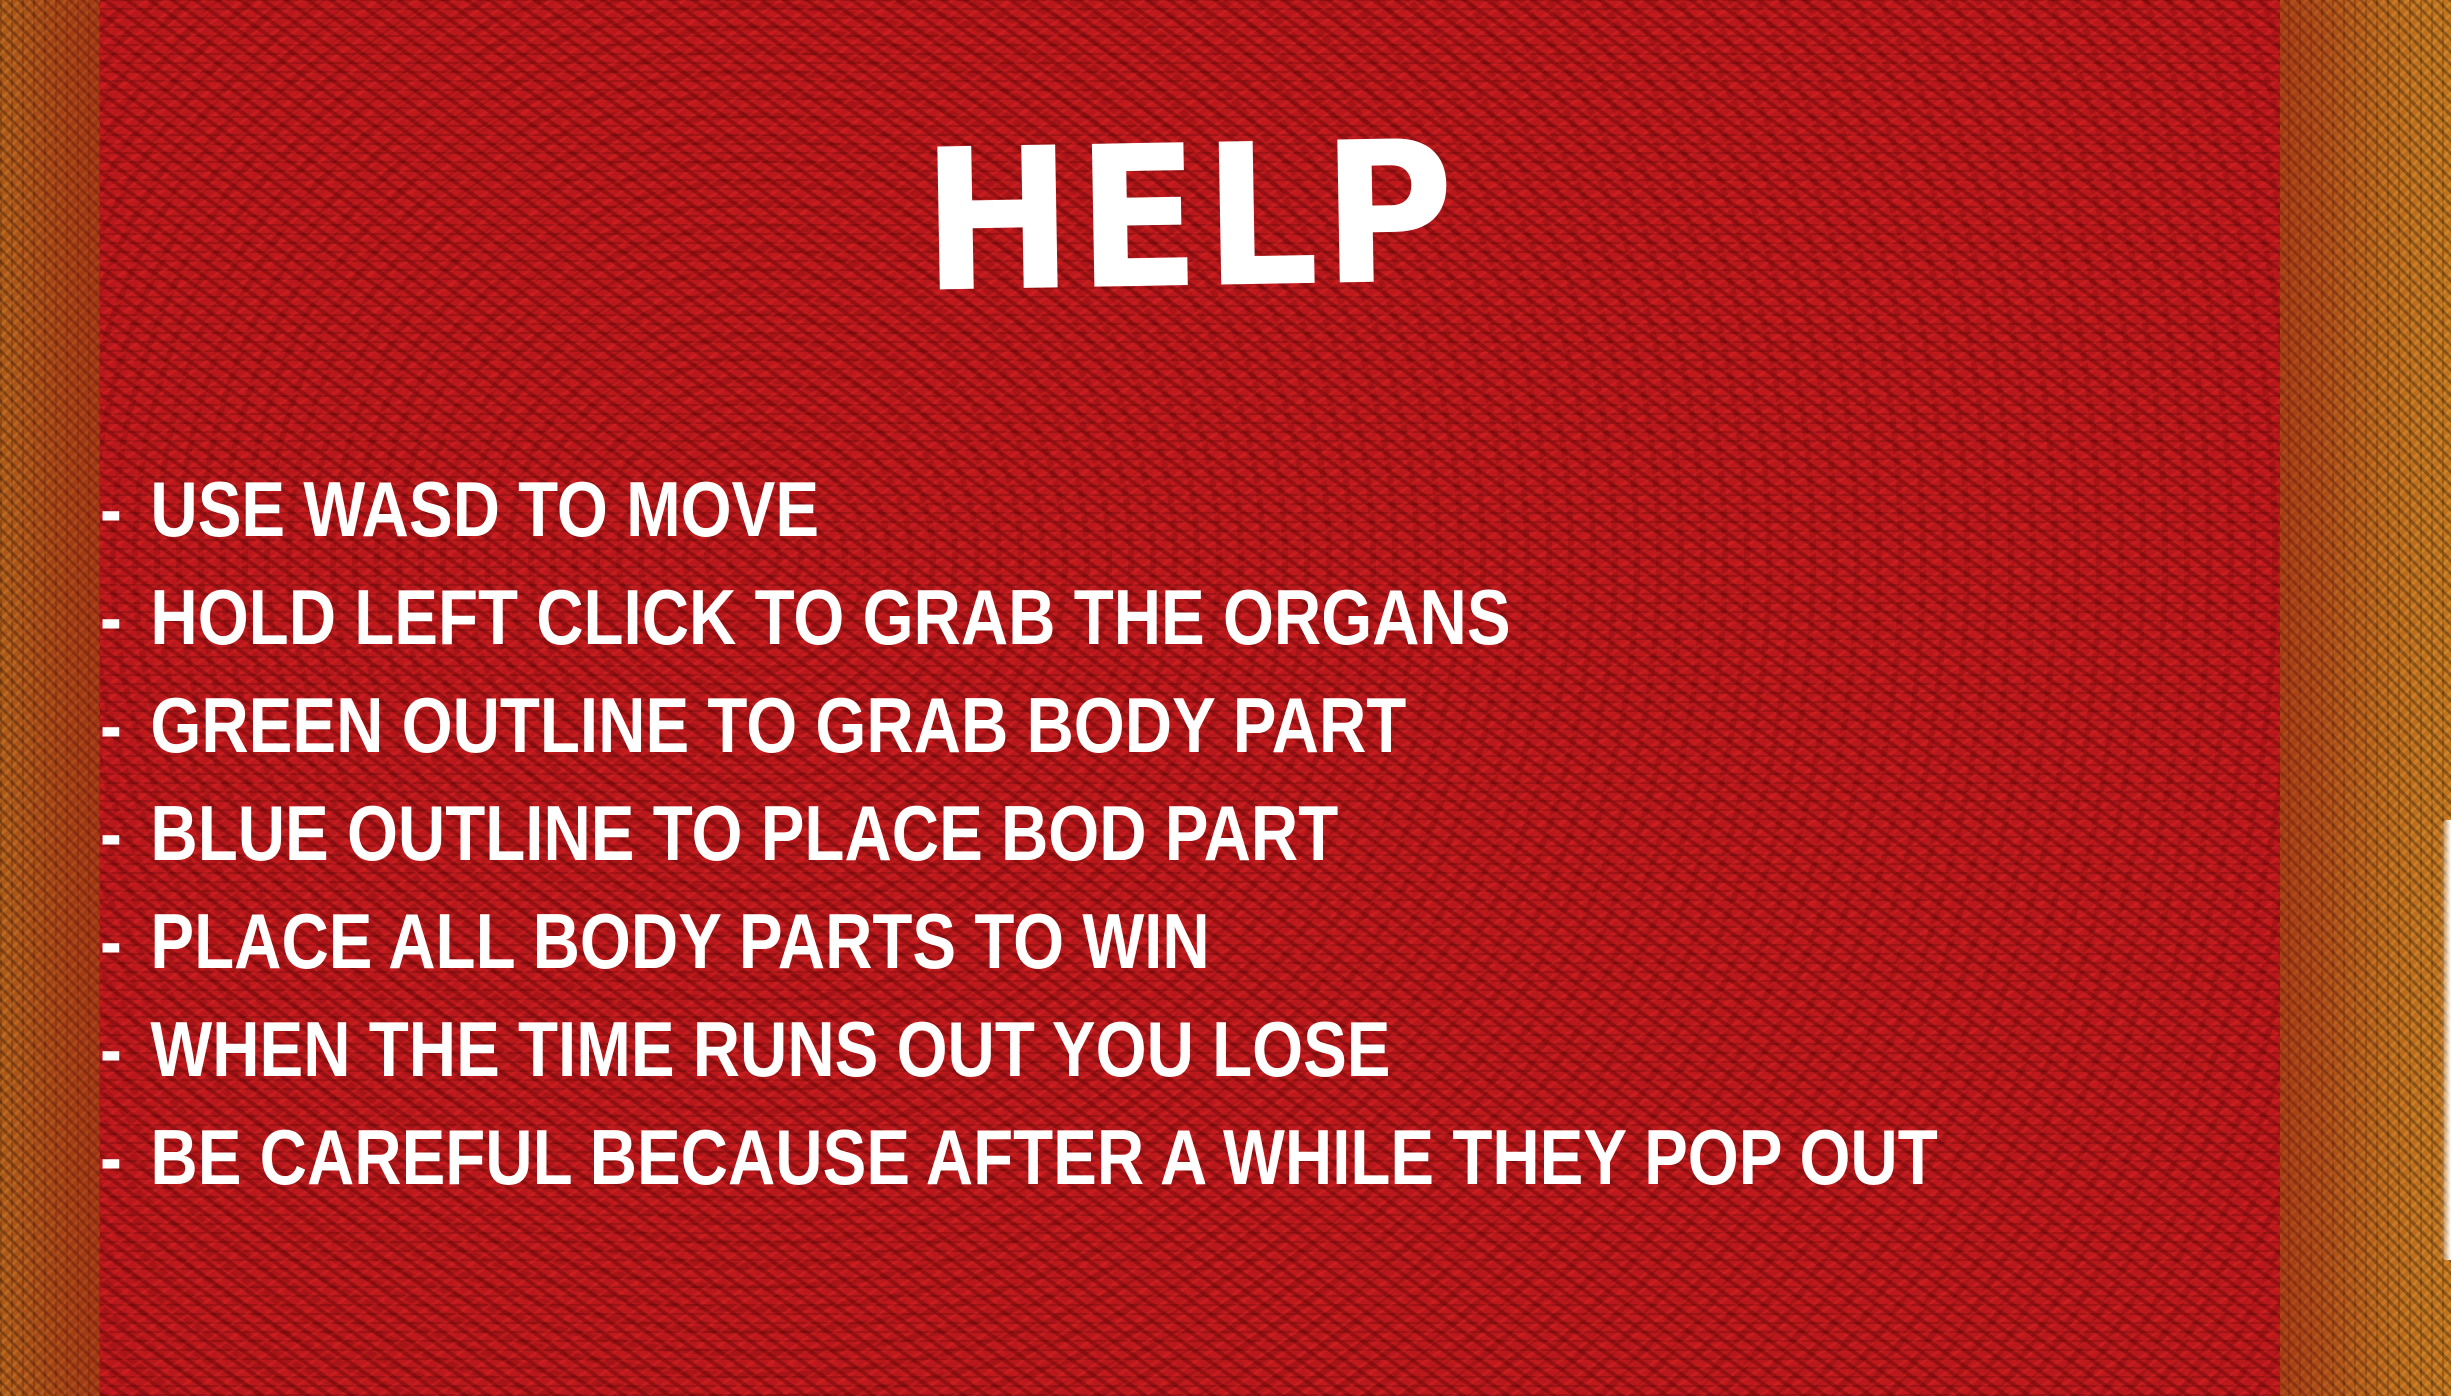 This screenshot has height=1396, width=2451. Describe the element at coordinates (770, 1049) in the screenshot. I see `rule-text: WHEN THE TIME RUNS OUT YOU LOSE` at that location.